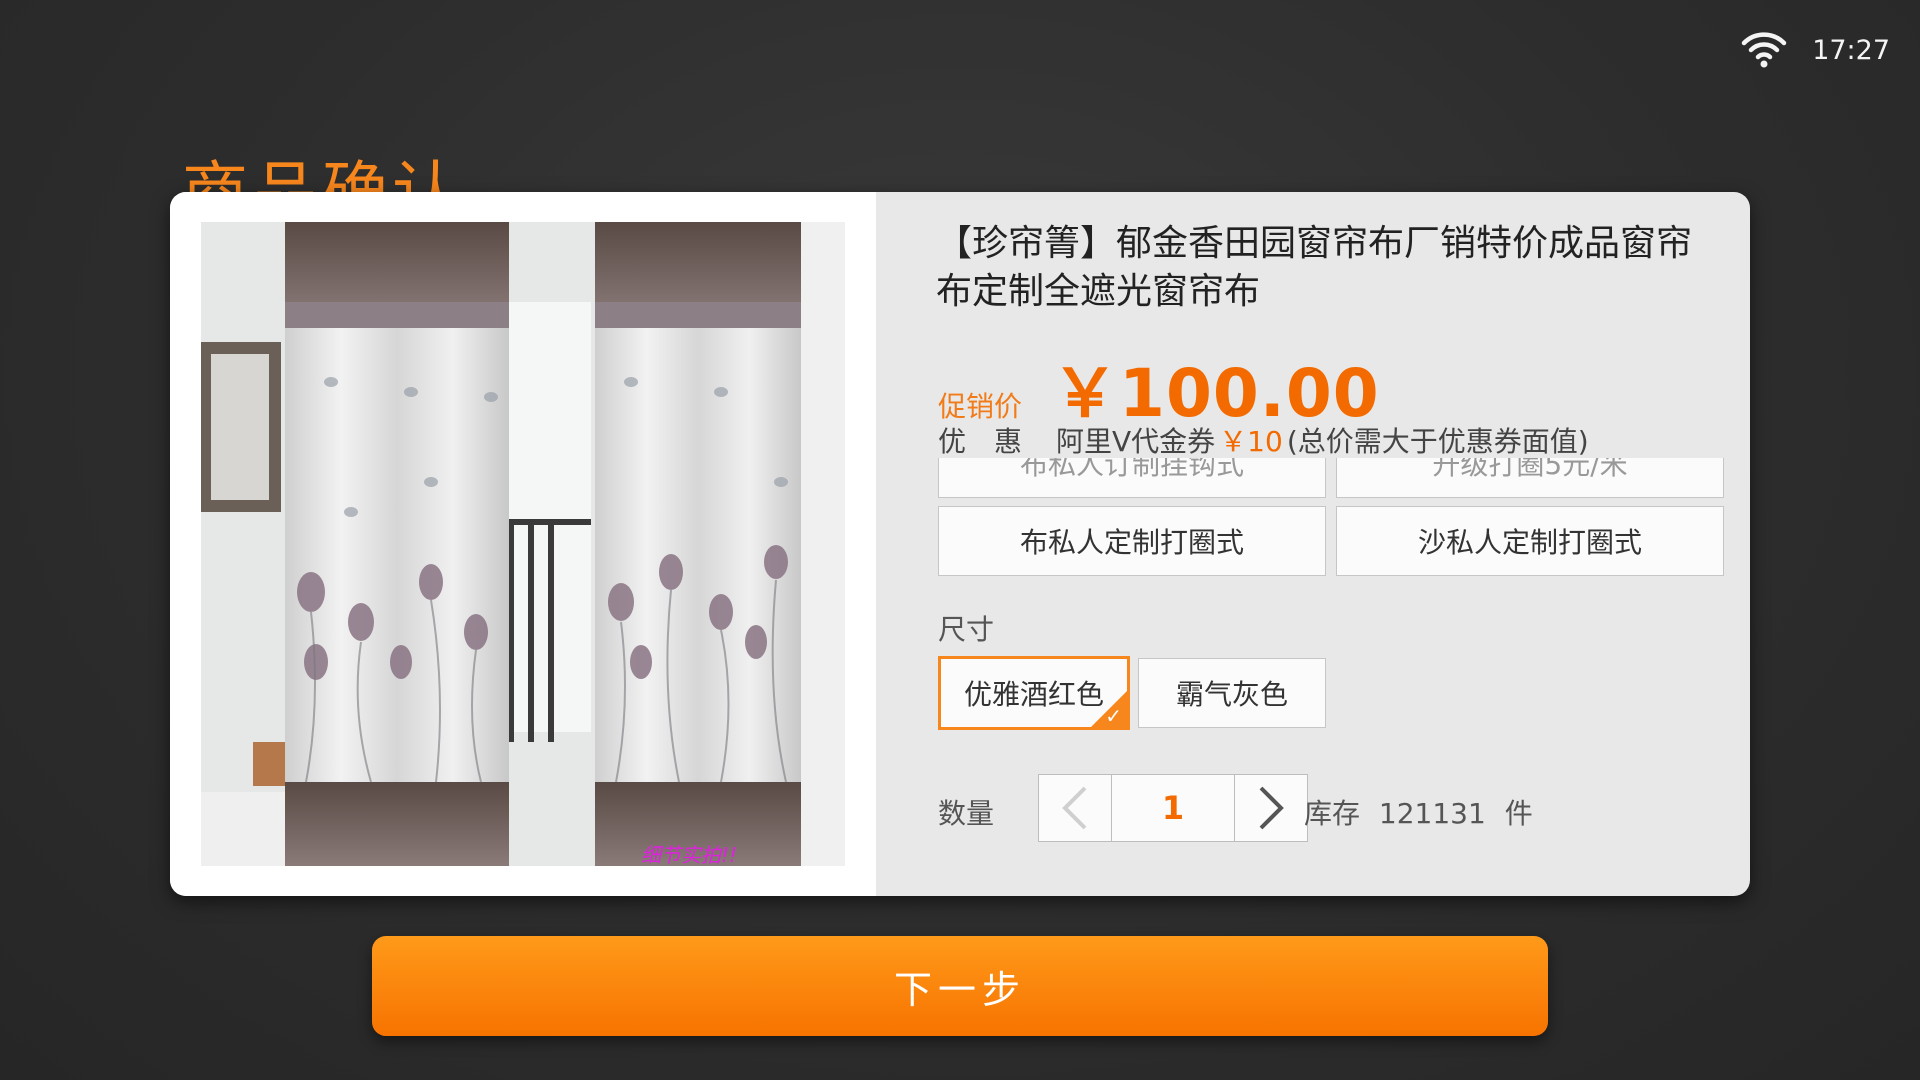 This screenshot has width=1920, height=1080. Describe the element at coordinates (1132, 478) in the screenshot. I see `style-option-hook: 布私人订制挂钩式` at that location.